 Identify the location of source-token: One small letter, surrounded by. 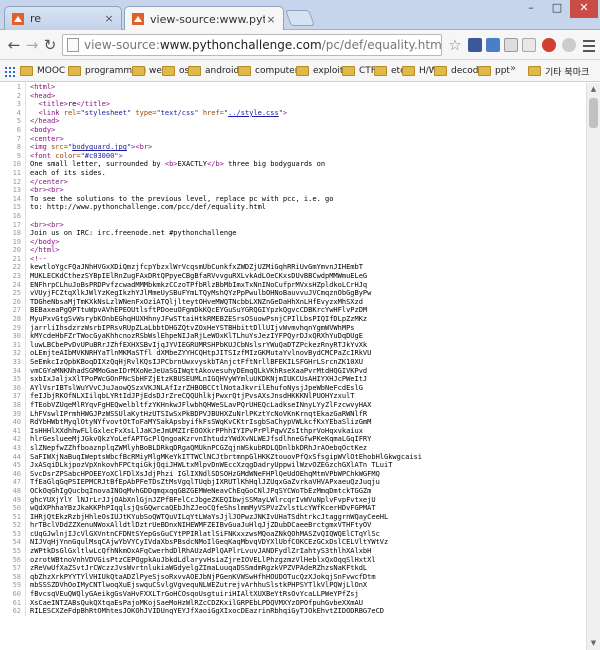
(97, 164).